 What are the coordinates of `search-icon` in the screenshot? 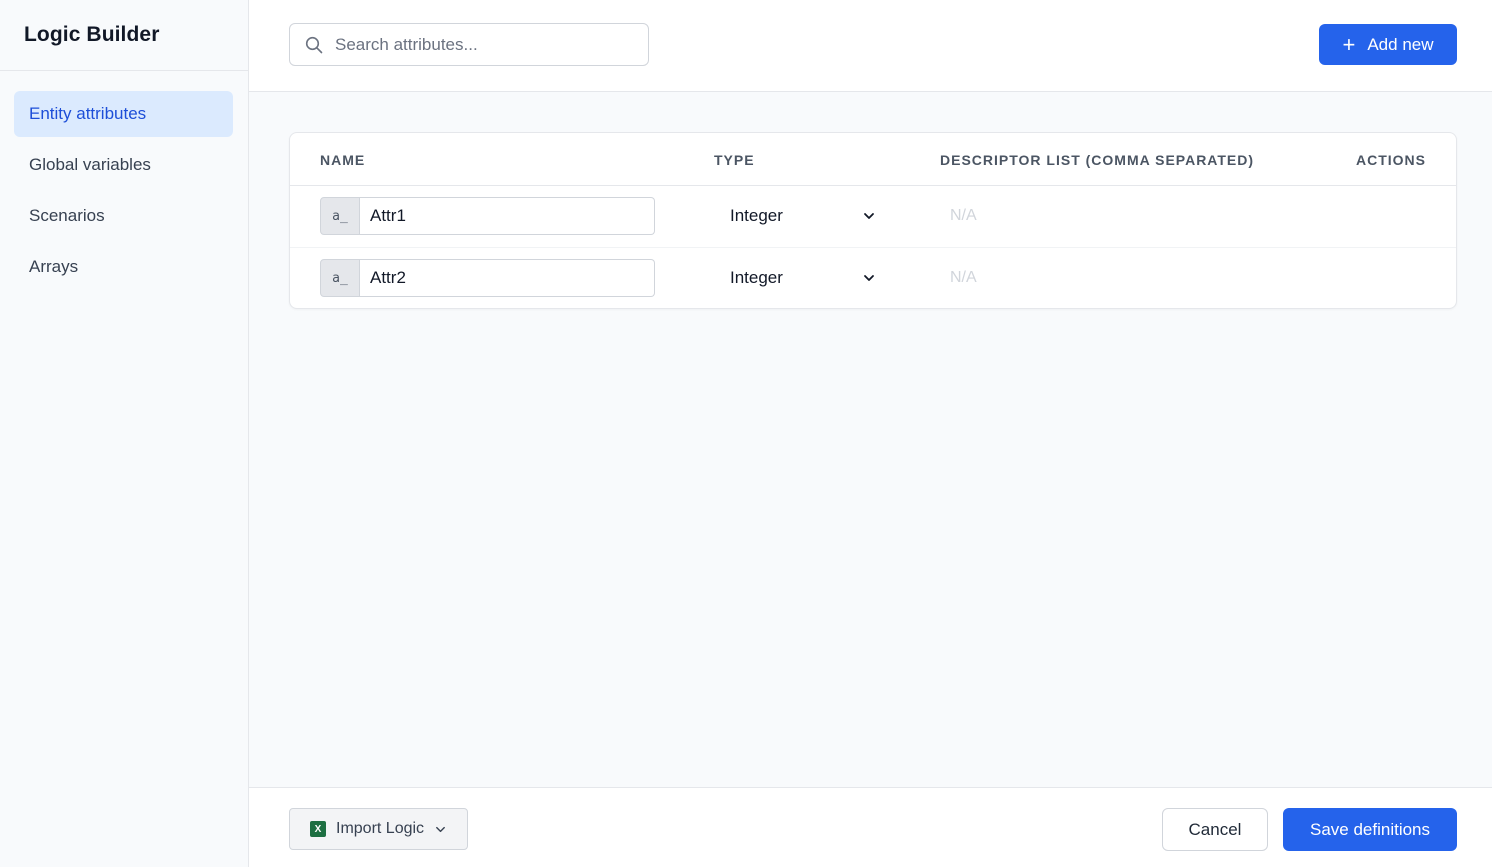 It's located at (314, 45).